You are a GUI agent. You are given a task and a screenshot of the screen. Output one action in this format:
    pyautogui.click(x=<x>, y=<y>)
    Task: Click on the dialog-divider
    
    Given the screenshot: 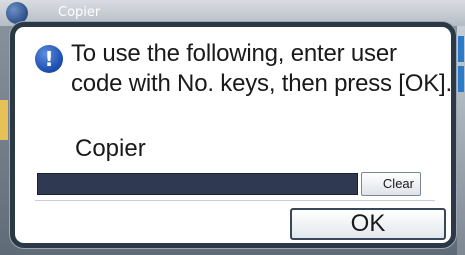 What is the action you would take?
    pyautogui.click(x=235, y=200)
    